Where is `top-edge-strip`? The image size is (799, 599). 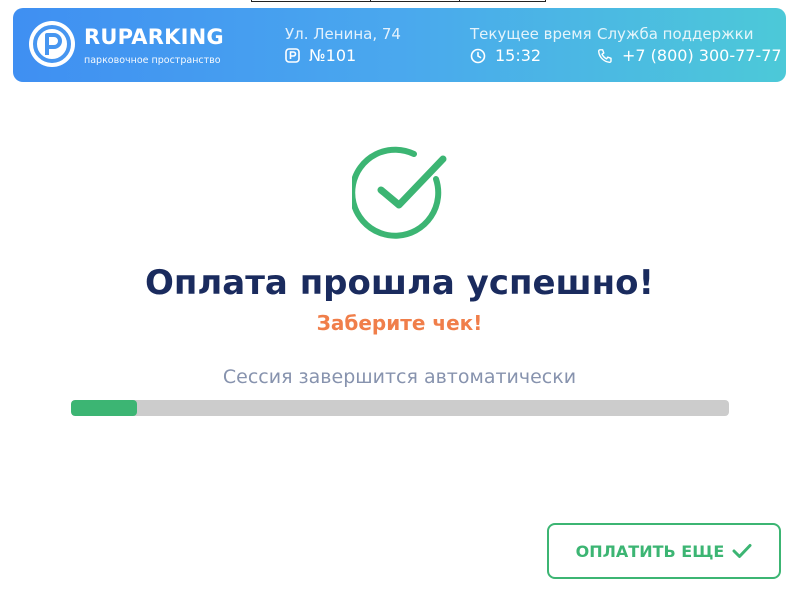 top-edge-strip is located at coordinates (398, 1).